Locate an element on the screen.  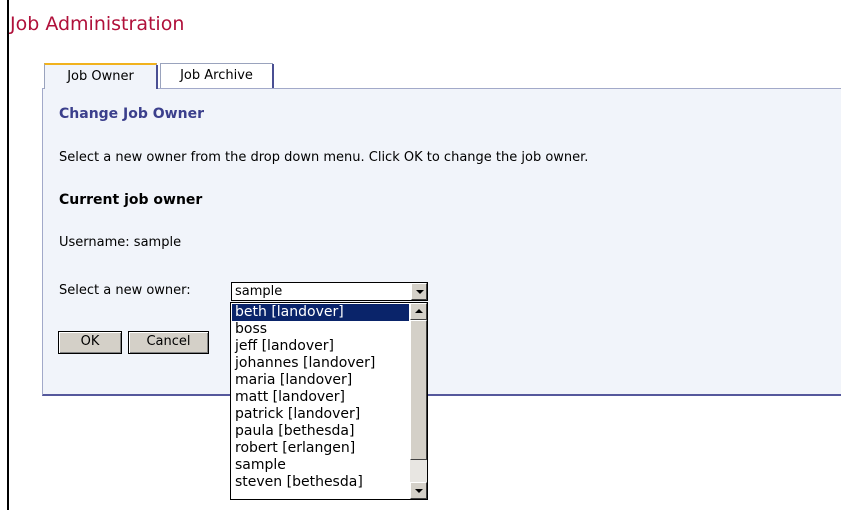
ok-button: OK is located at coordinates (90, 342).